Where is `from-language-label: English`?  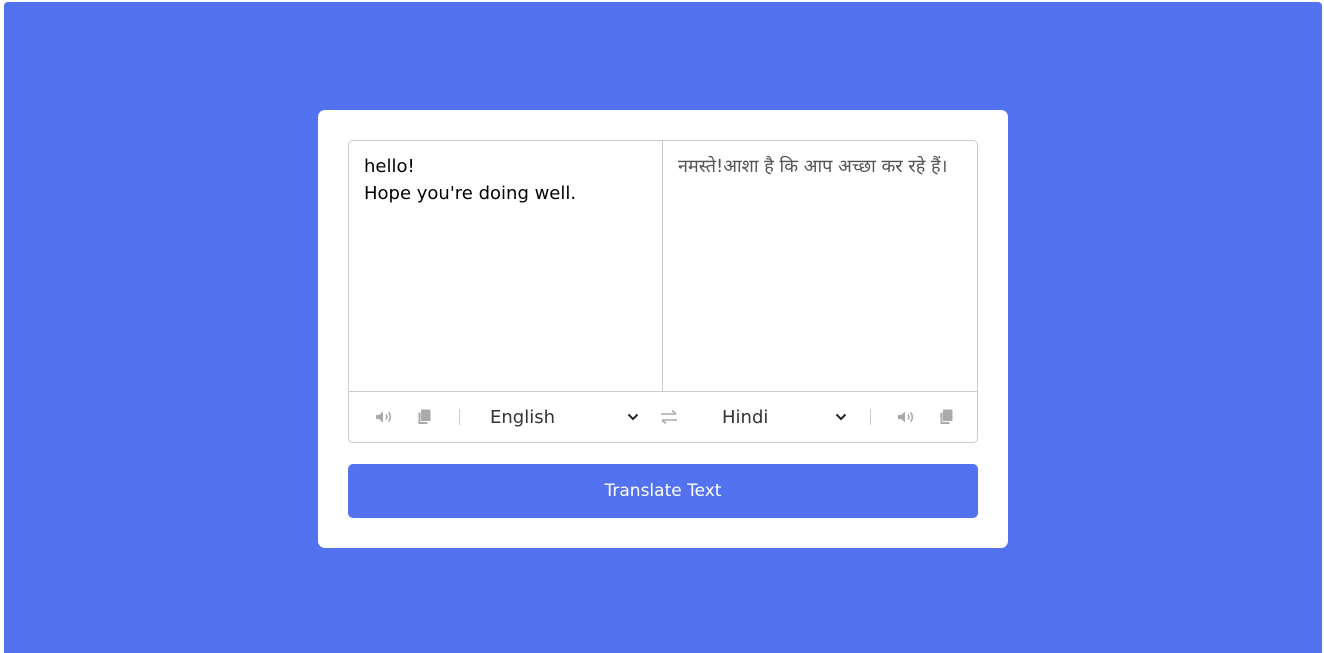
from-language-label: English is located at coordinates (522, 417).